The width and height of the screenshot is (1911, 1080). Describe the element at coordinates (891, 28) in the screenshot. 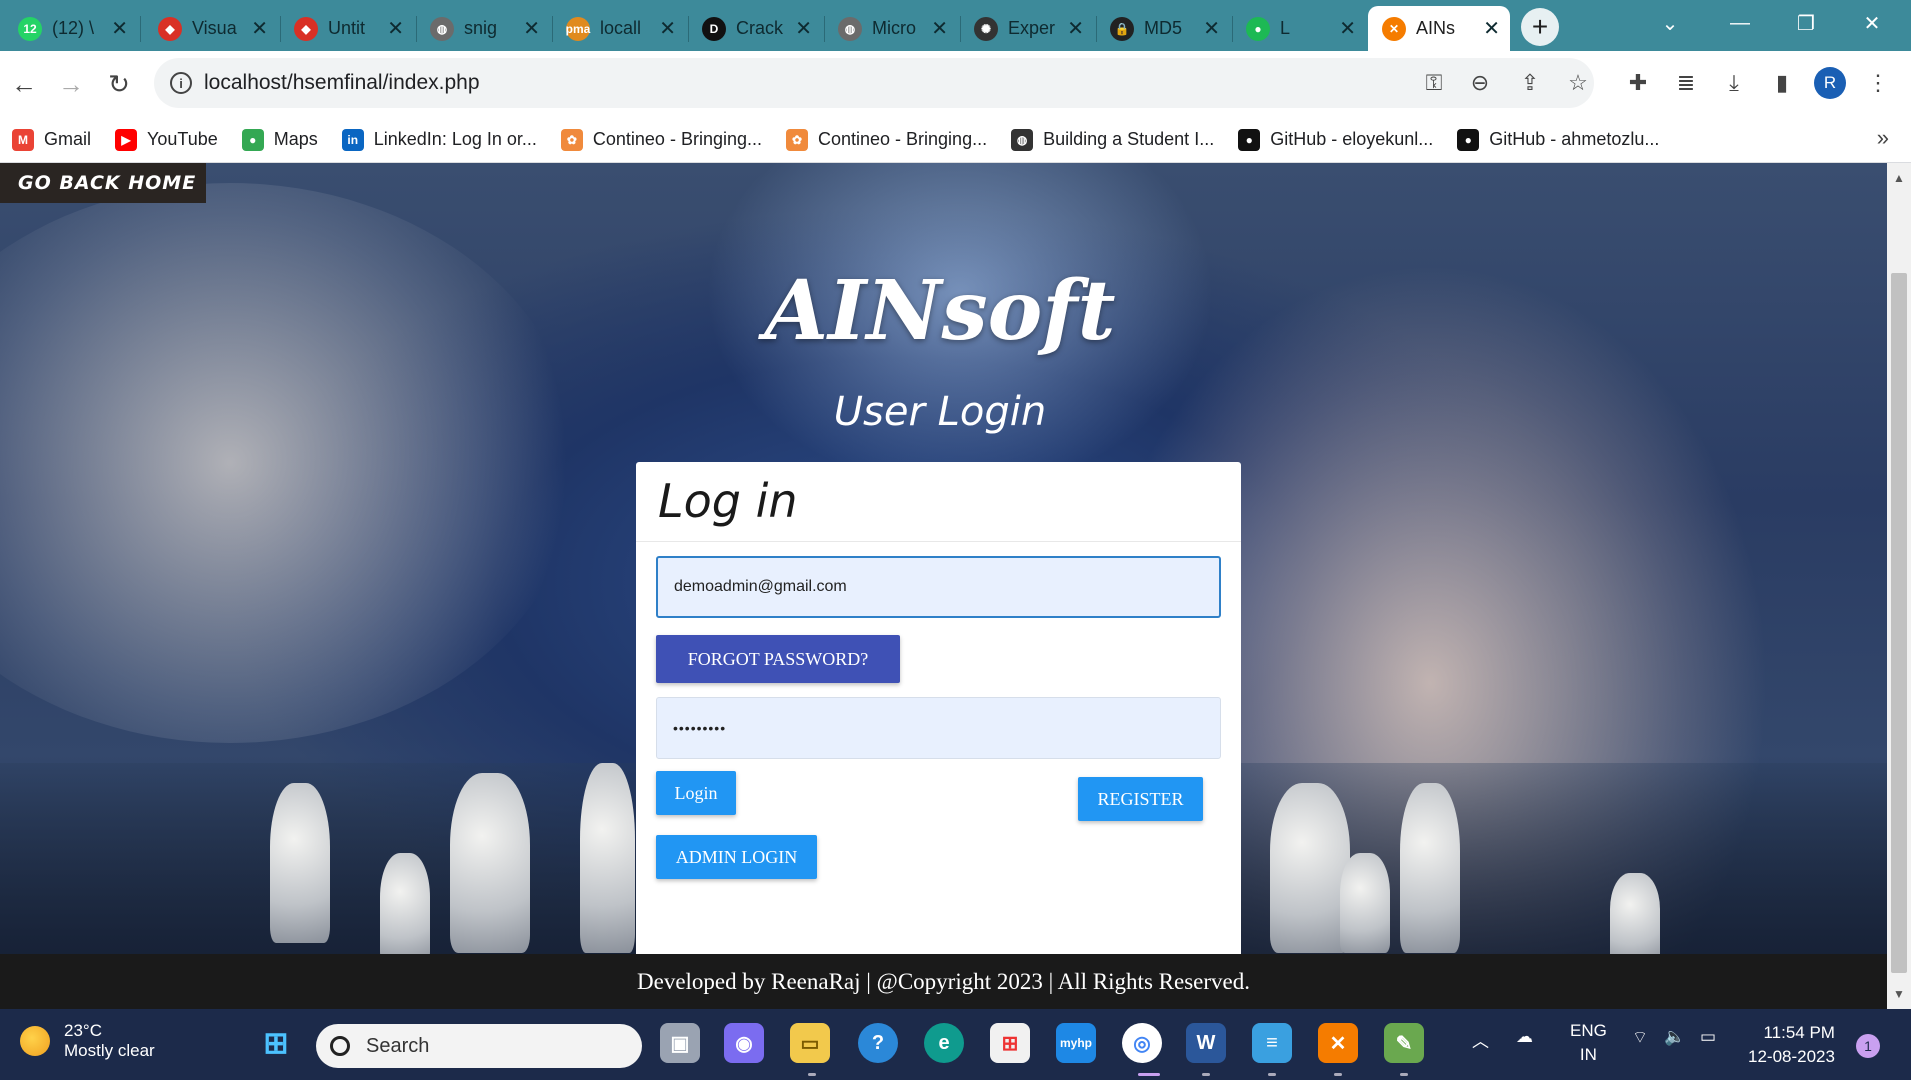

I see `tab-6: ◍ Micro ✕` at that location.